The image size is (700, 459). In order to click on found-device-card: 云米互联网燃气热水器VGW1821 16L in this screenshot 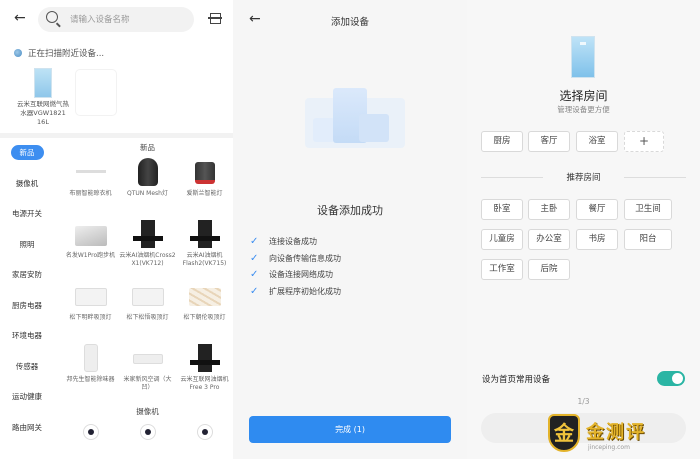, I will do `click(43, 97)`.